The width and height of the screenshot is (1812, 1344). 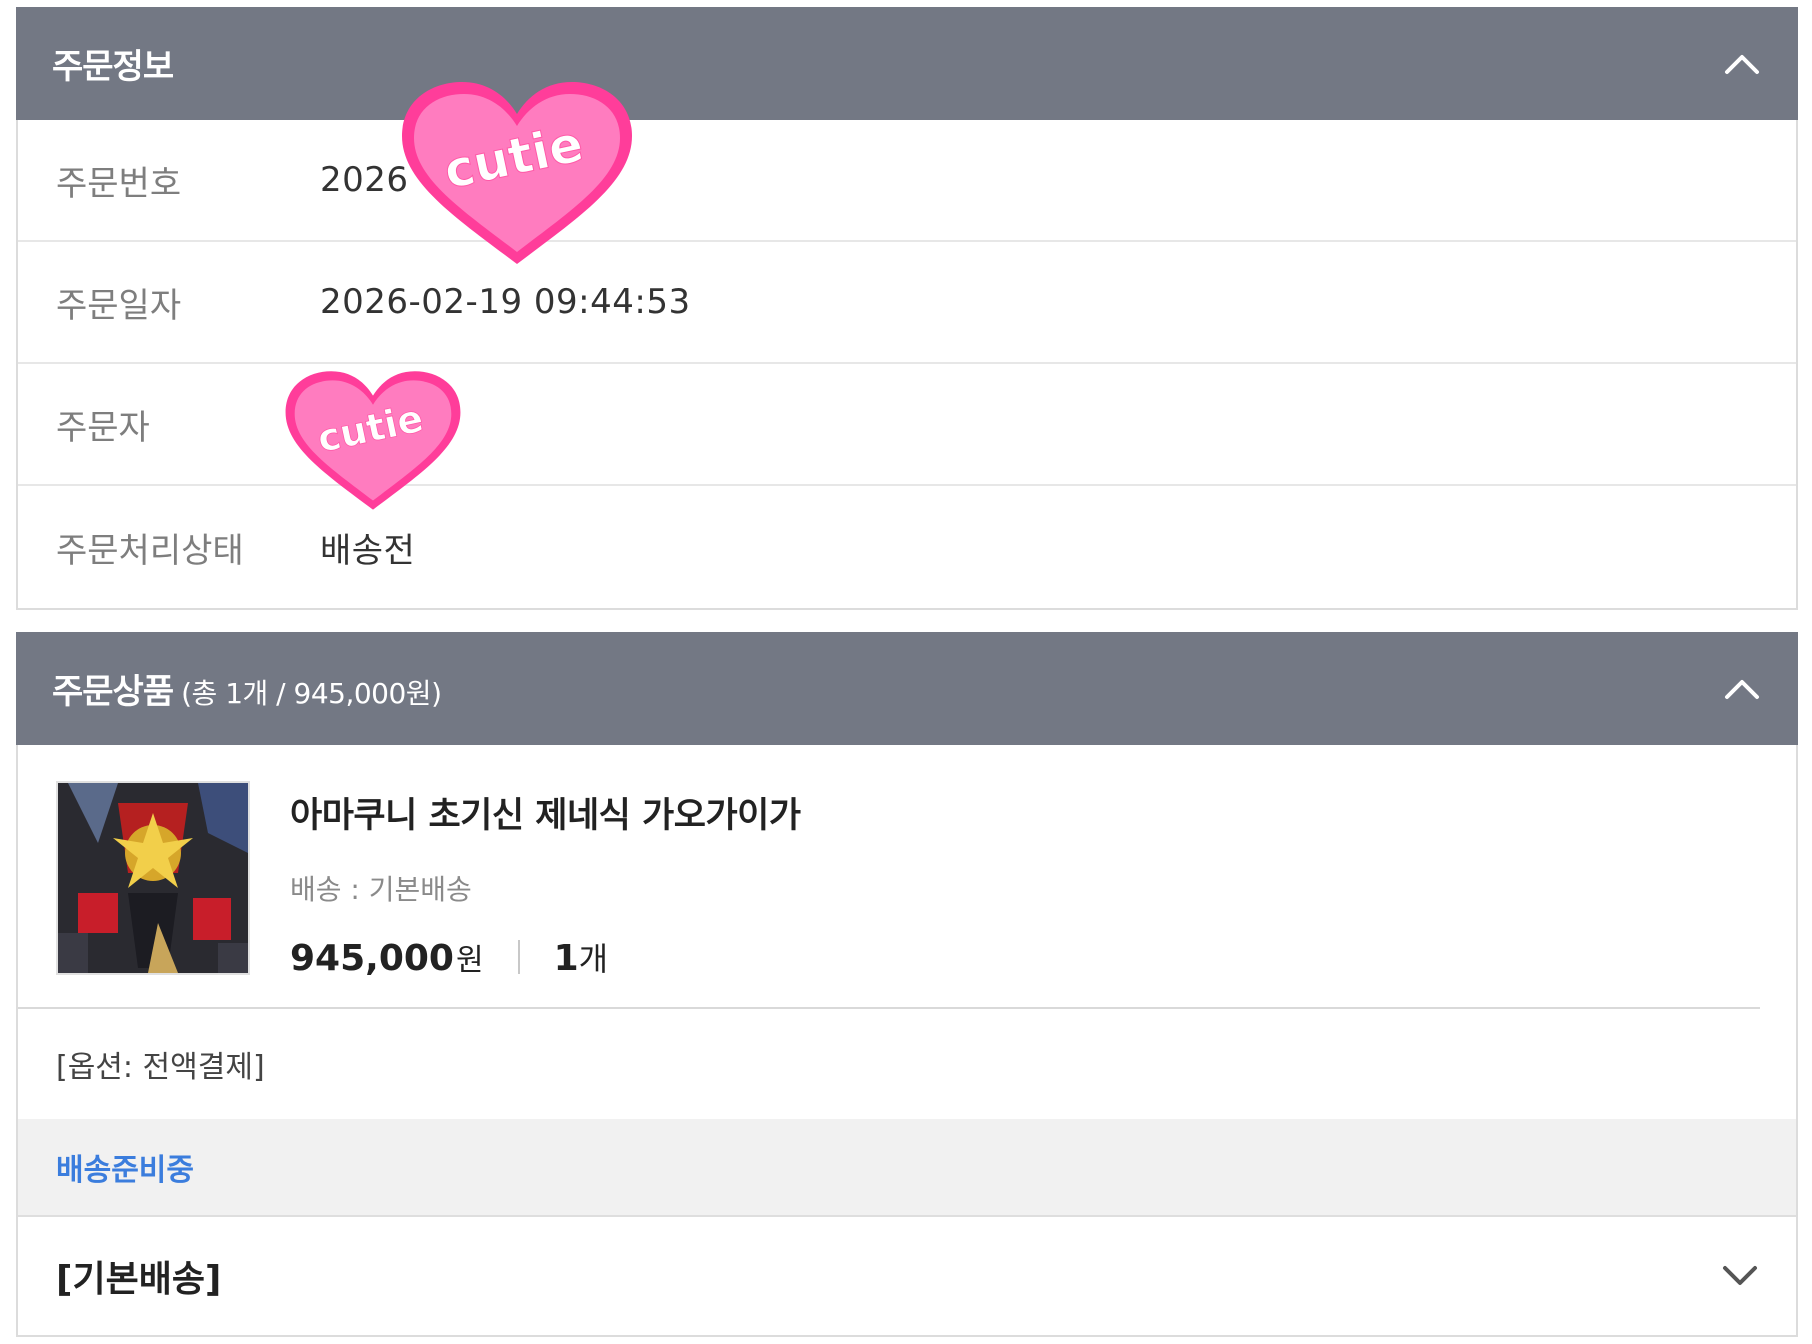 What do you see at coordinates (160, 1067) in the screenshot?
I see `product-option: [옵션: 전액결제]` at bounding box center [160, 1067].